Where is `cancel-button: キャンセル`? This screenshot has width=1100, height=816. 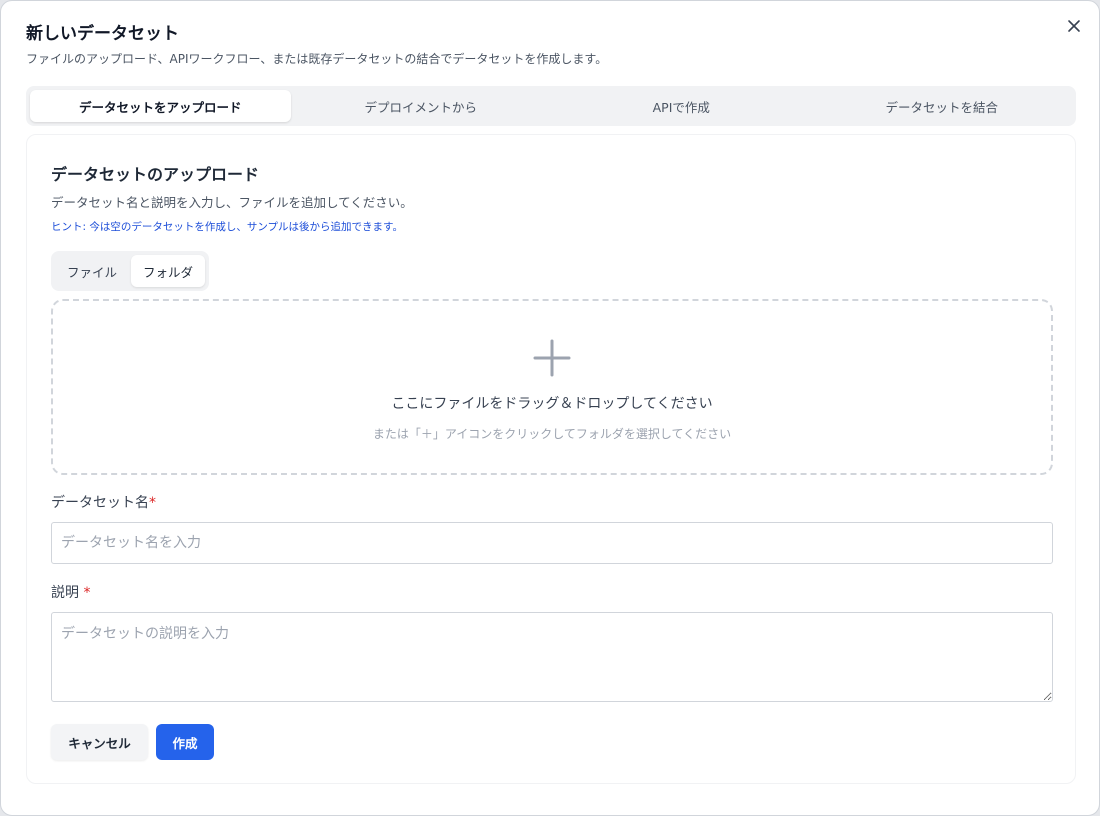 cancel-button: キャンセル is located at coordinates (99, 742).